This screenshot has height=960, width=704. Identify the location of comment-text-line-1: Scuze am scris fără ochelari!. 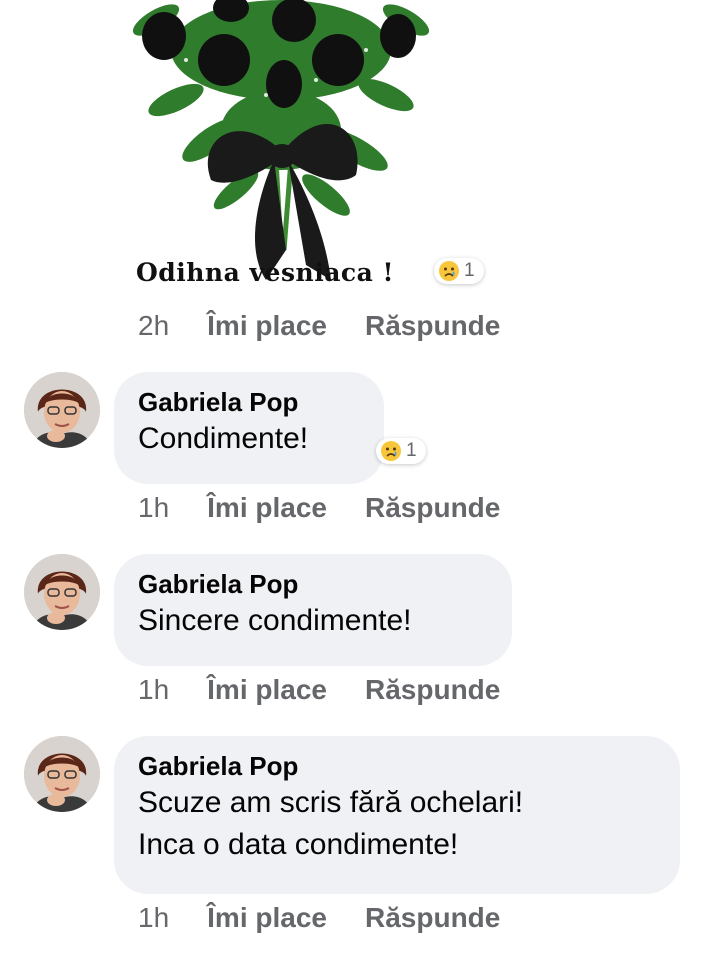
(331, 802).